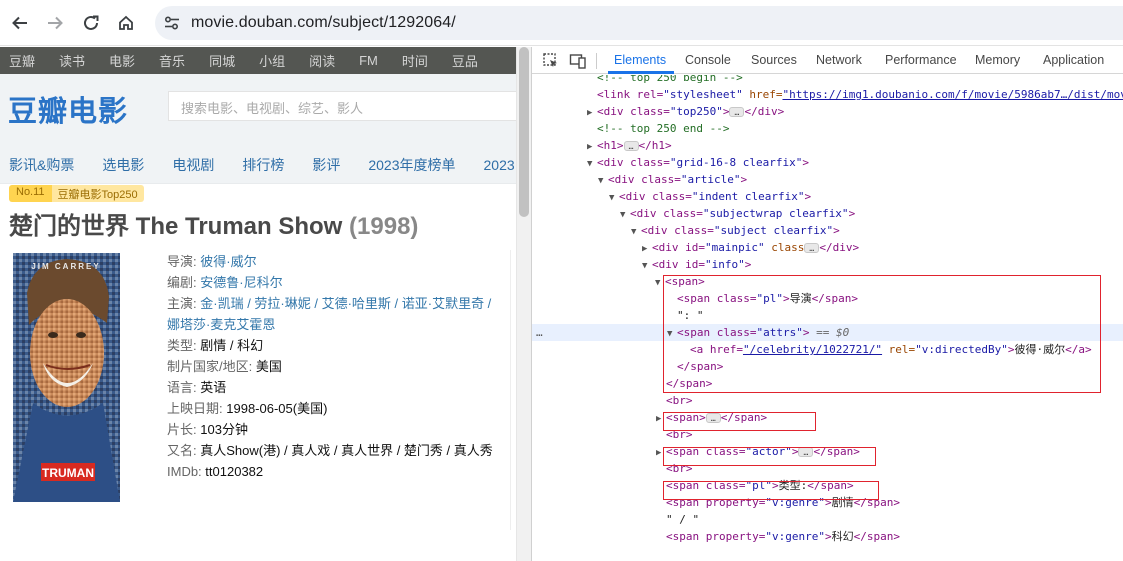 Image resolution: width=1123 pixels, height=561 pixels. What do you see at coordinates (760, 485) in the screenshot?
I see `dom-node: <span class="pl">类型:</span>` at bounding box center [760, 485].